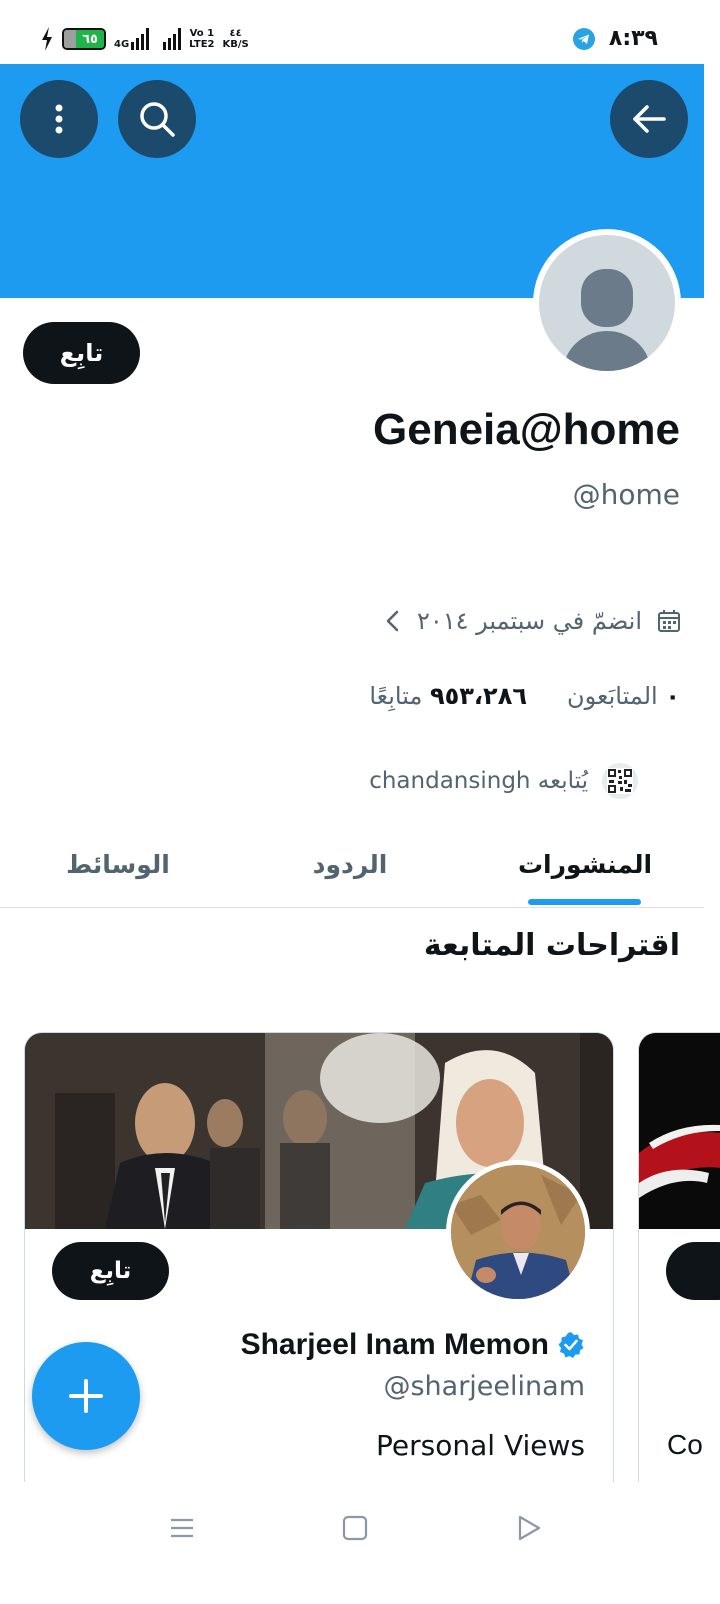 The width and height of the screenshot is (720, 1604). Describe the element at coordinates (685, 1444) in the screenshot. I see `suggestion-2-bio: Co` at that location.